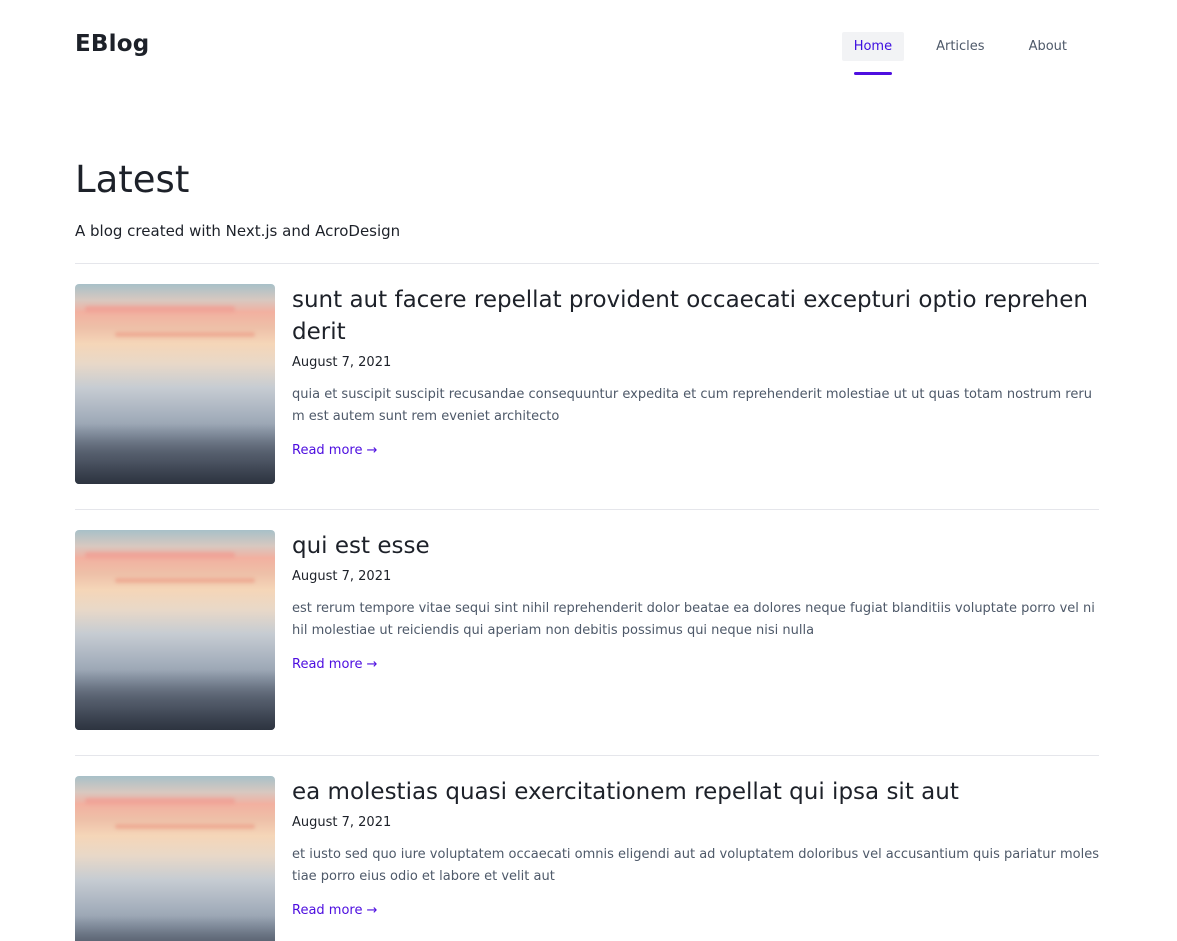  Describe the element at coordinates (960, 46) in the screenshot. I see `nav-item-articles: Articles` at that location.